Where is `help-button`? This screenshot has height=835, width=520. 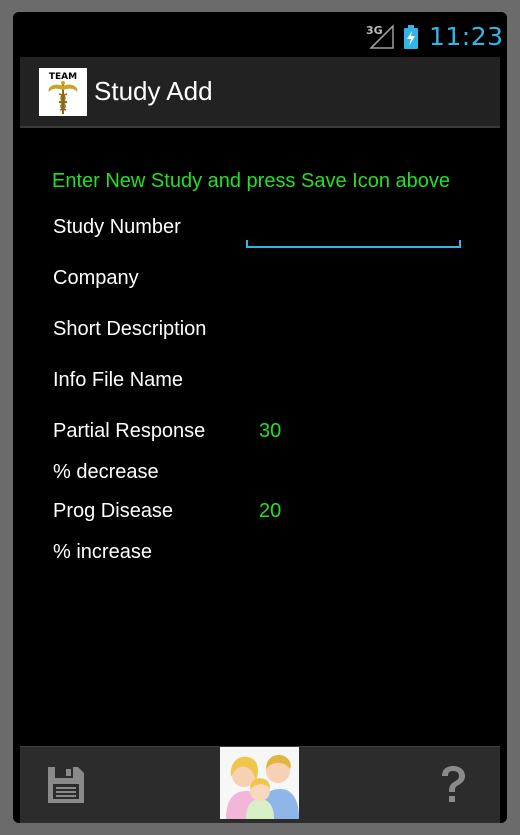 help-button is located at coordinates (453, 785).